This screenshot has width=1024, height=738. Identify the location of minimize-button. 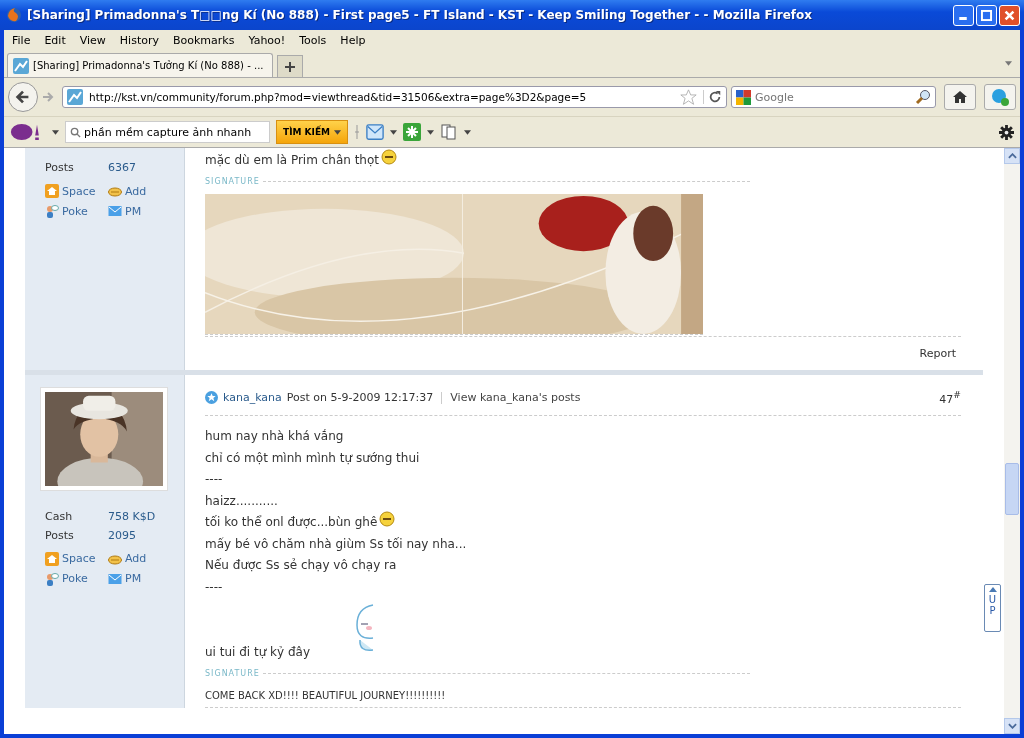
(963, 15).